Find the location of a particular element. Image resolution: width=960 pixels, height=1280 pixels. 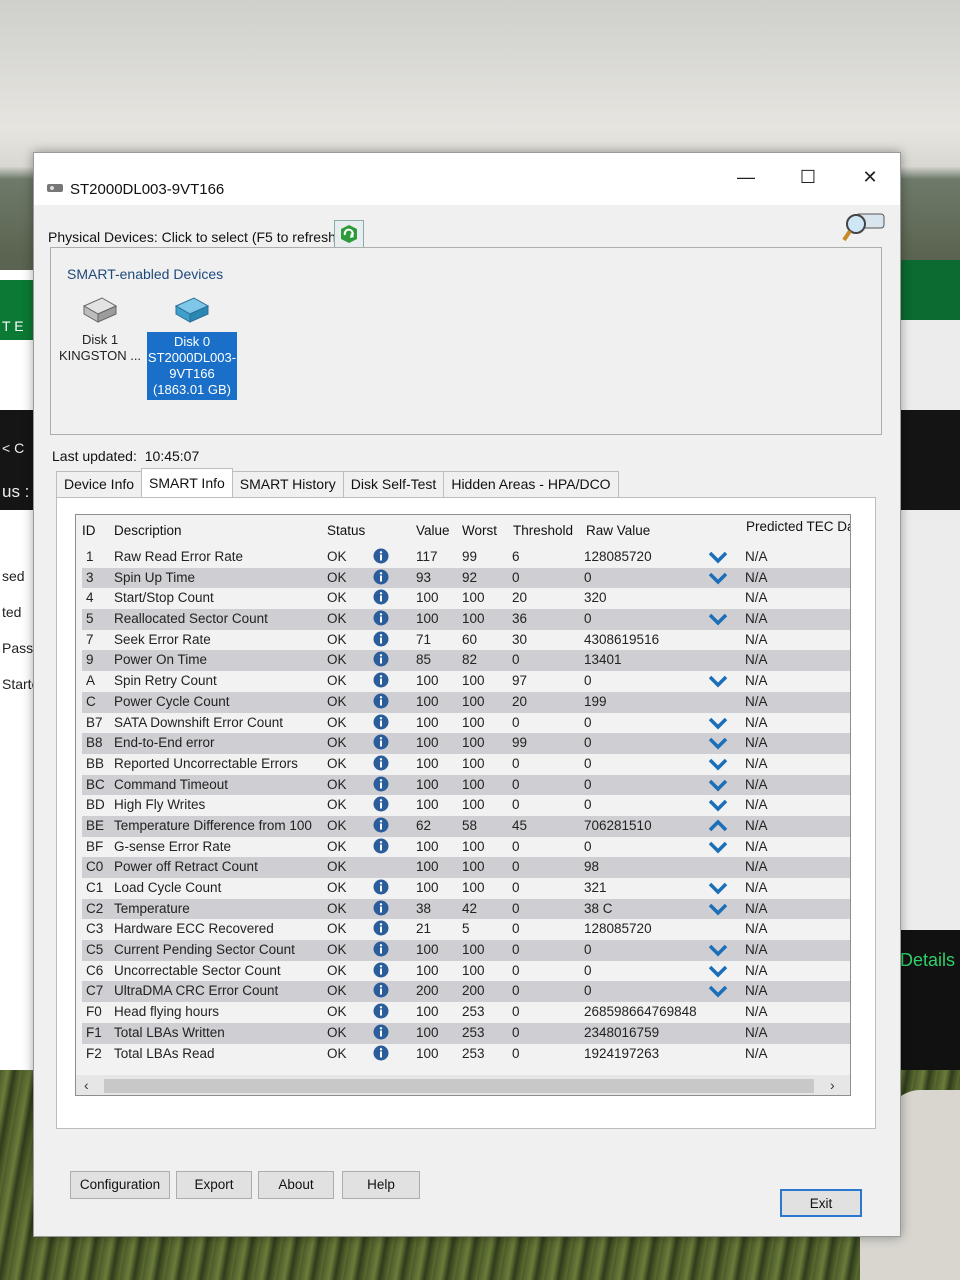

refresh-button is located at coordinates (349, 234).